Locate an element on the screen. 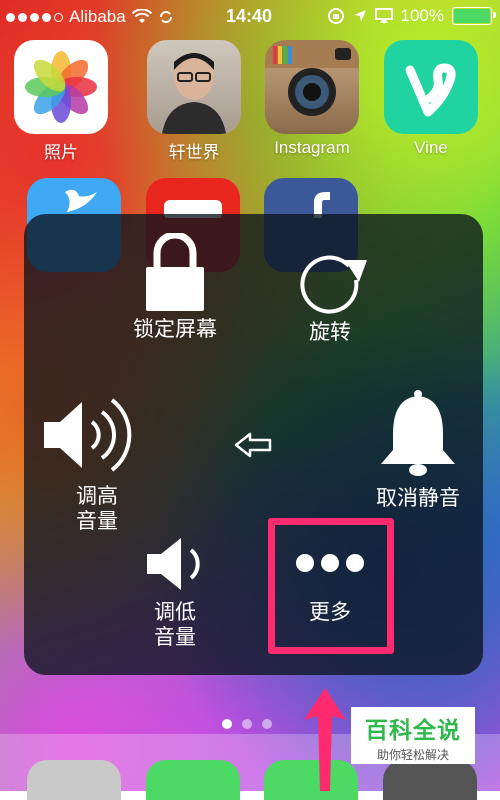  volume-down-label-1: 调低 is located at coordinates (175, 613).